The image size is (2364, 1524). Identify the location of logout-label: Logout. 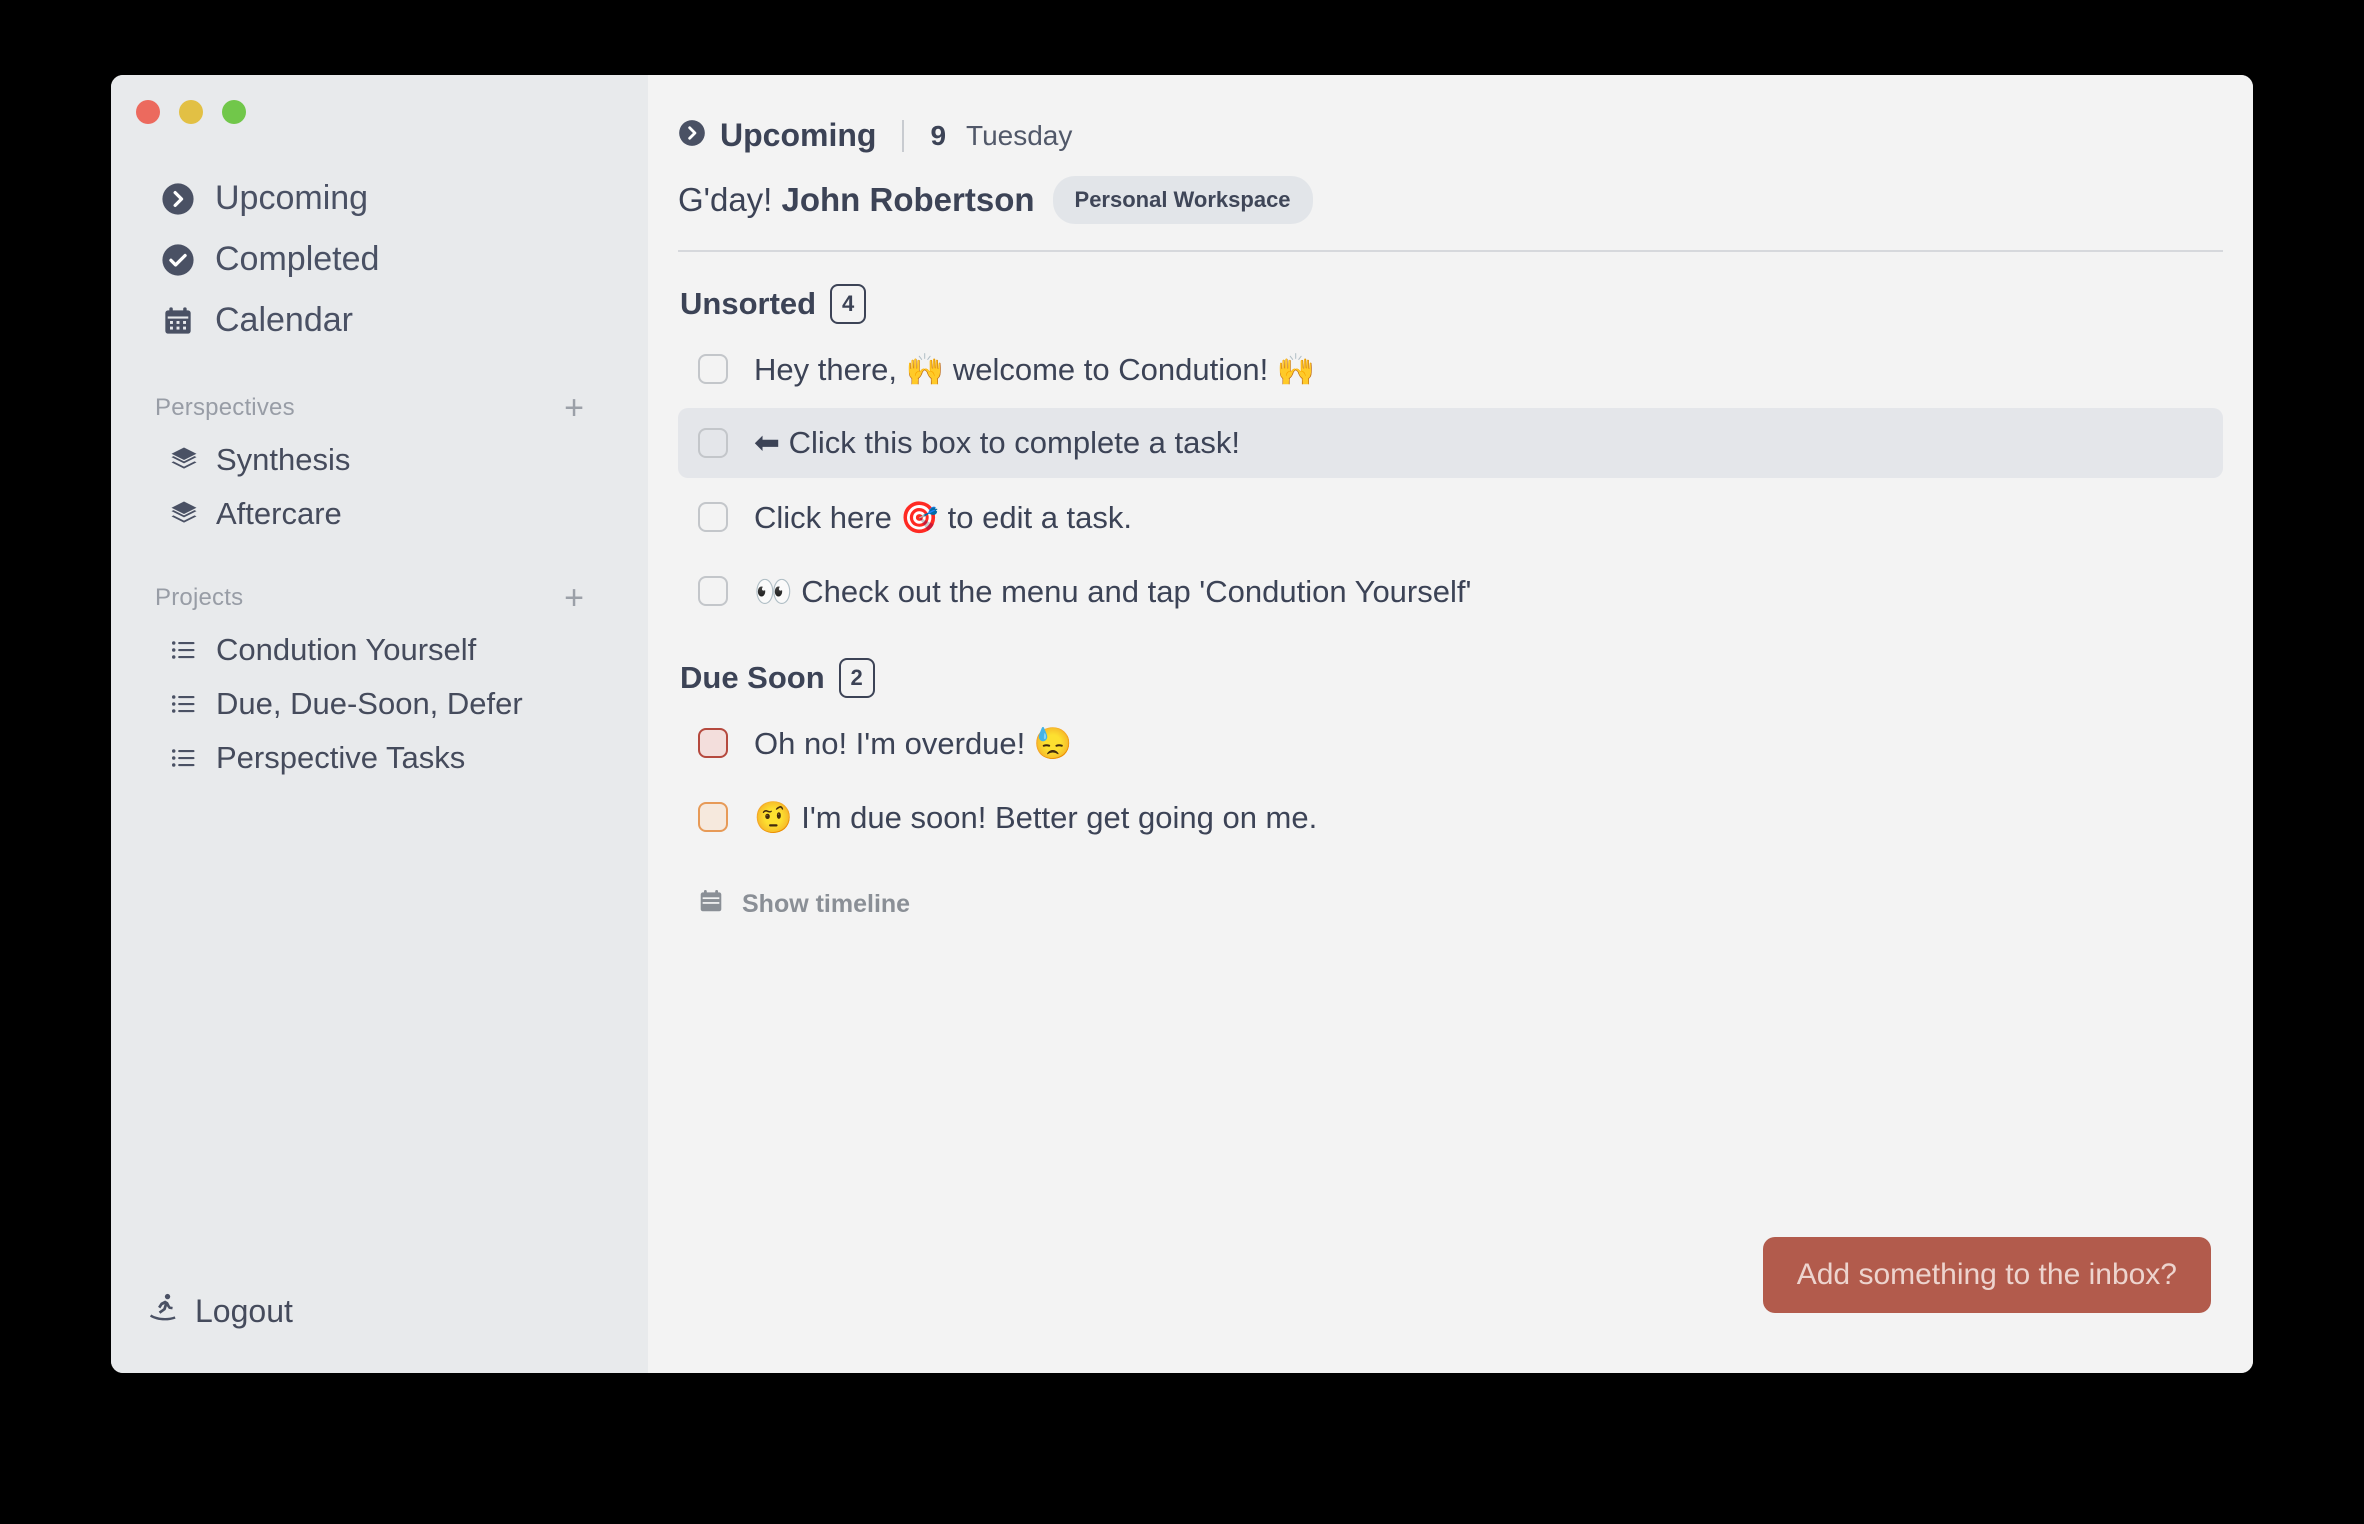
(244, 1310).